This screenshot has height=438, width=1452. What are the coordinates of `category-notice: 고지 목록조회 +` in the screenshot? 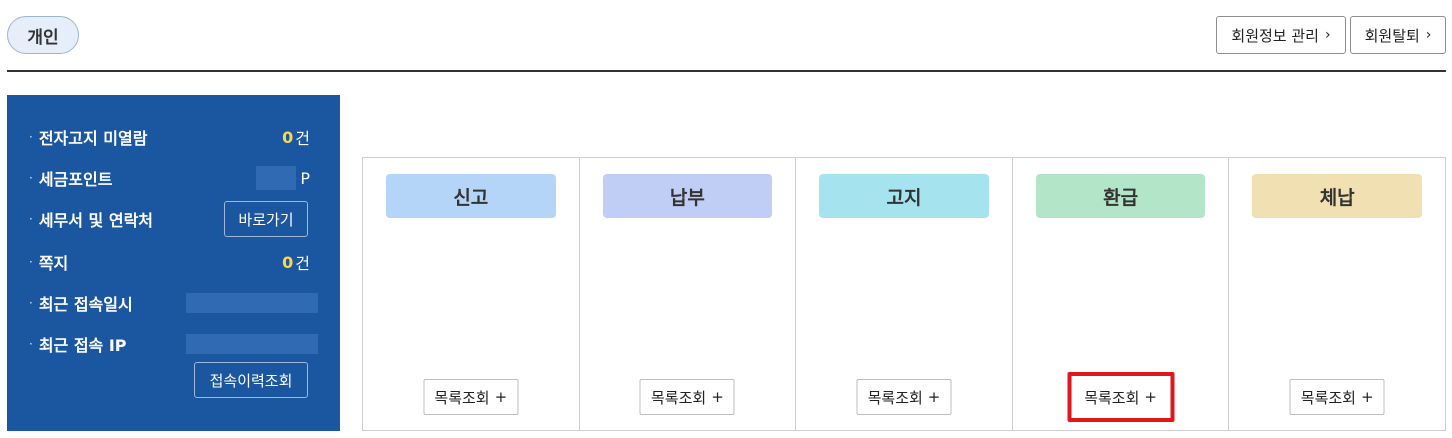 It's located at (904, 294).